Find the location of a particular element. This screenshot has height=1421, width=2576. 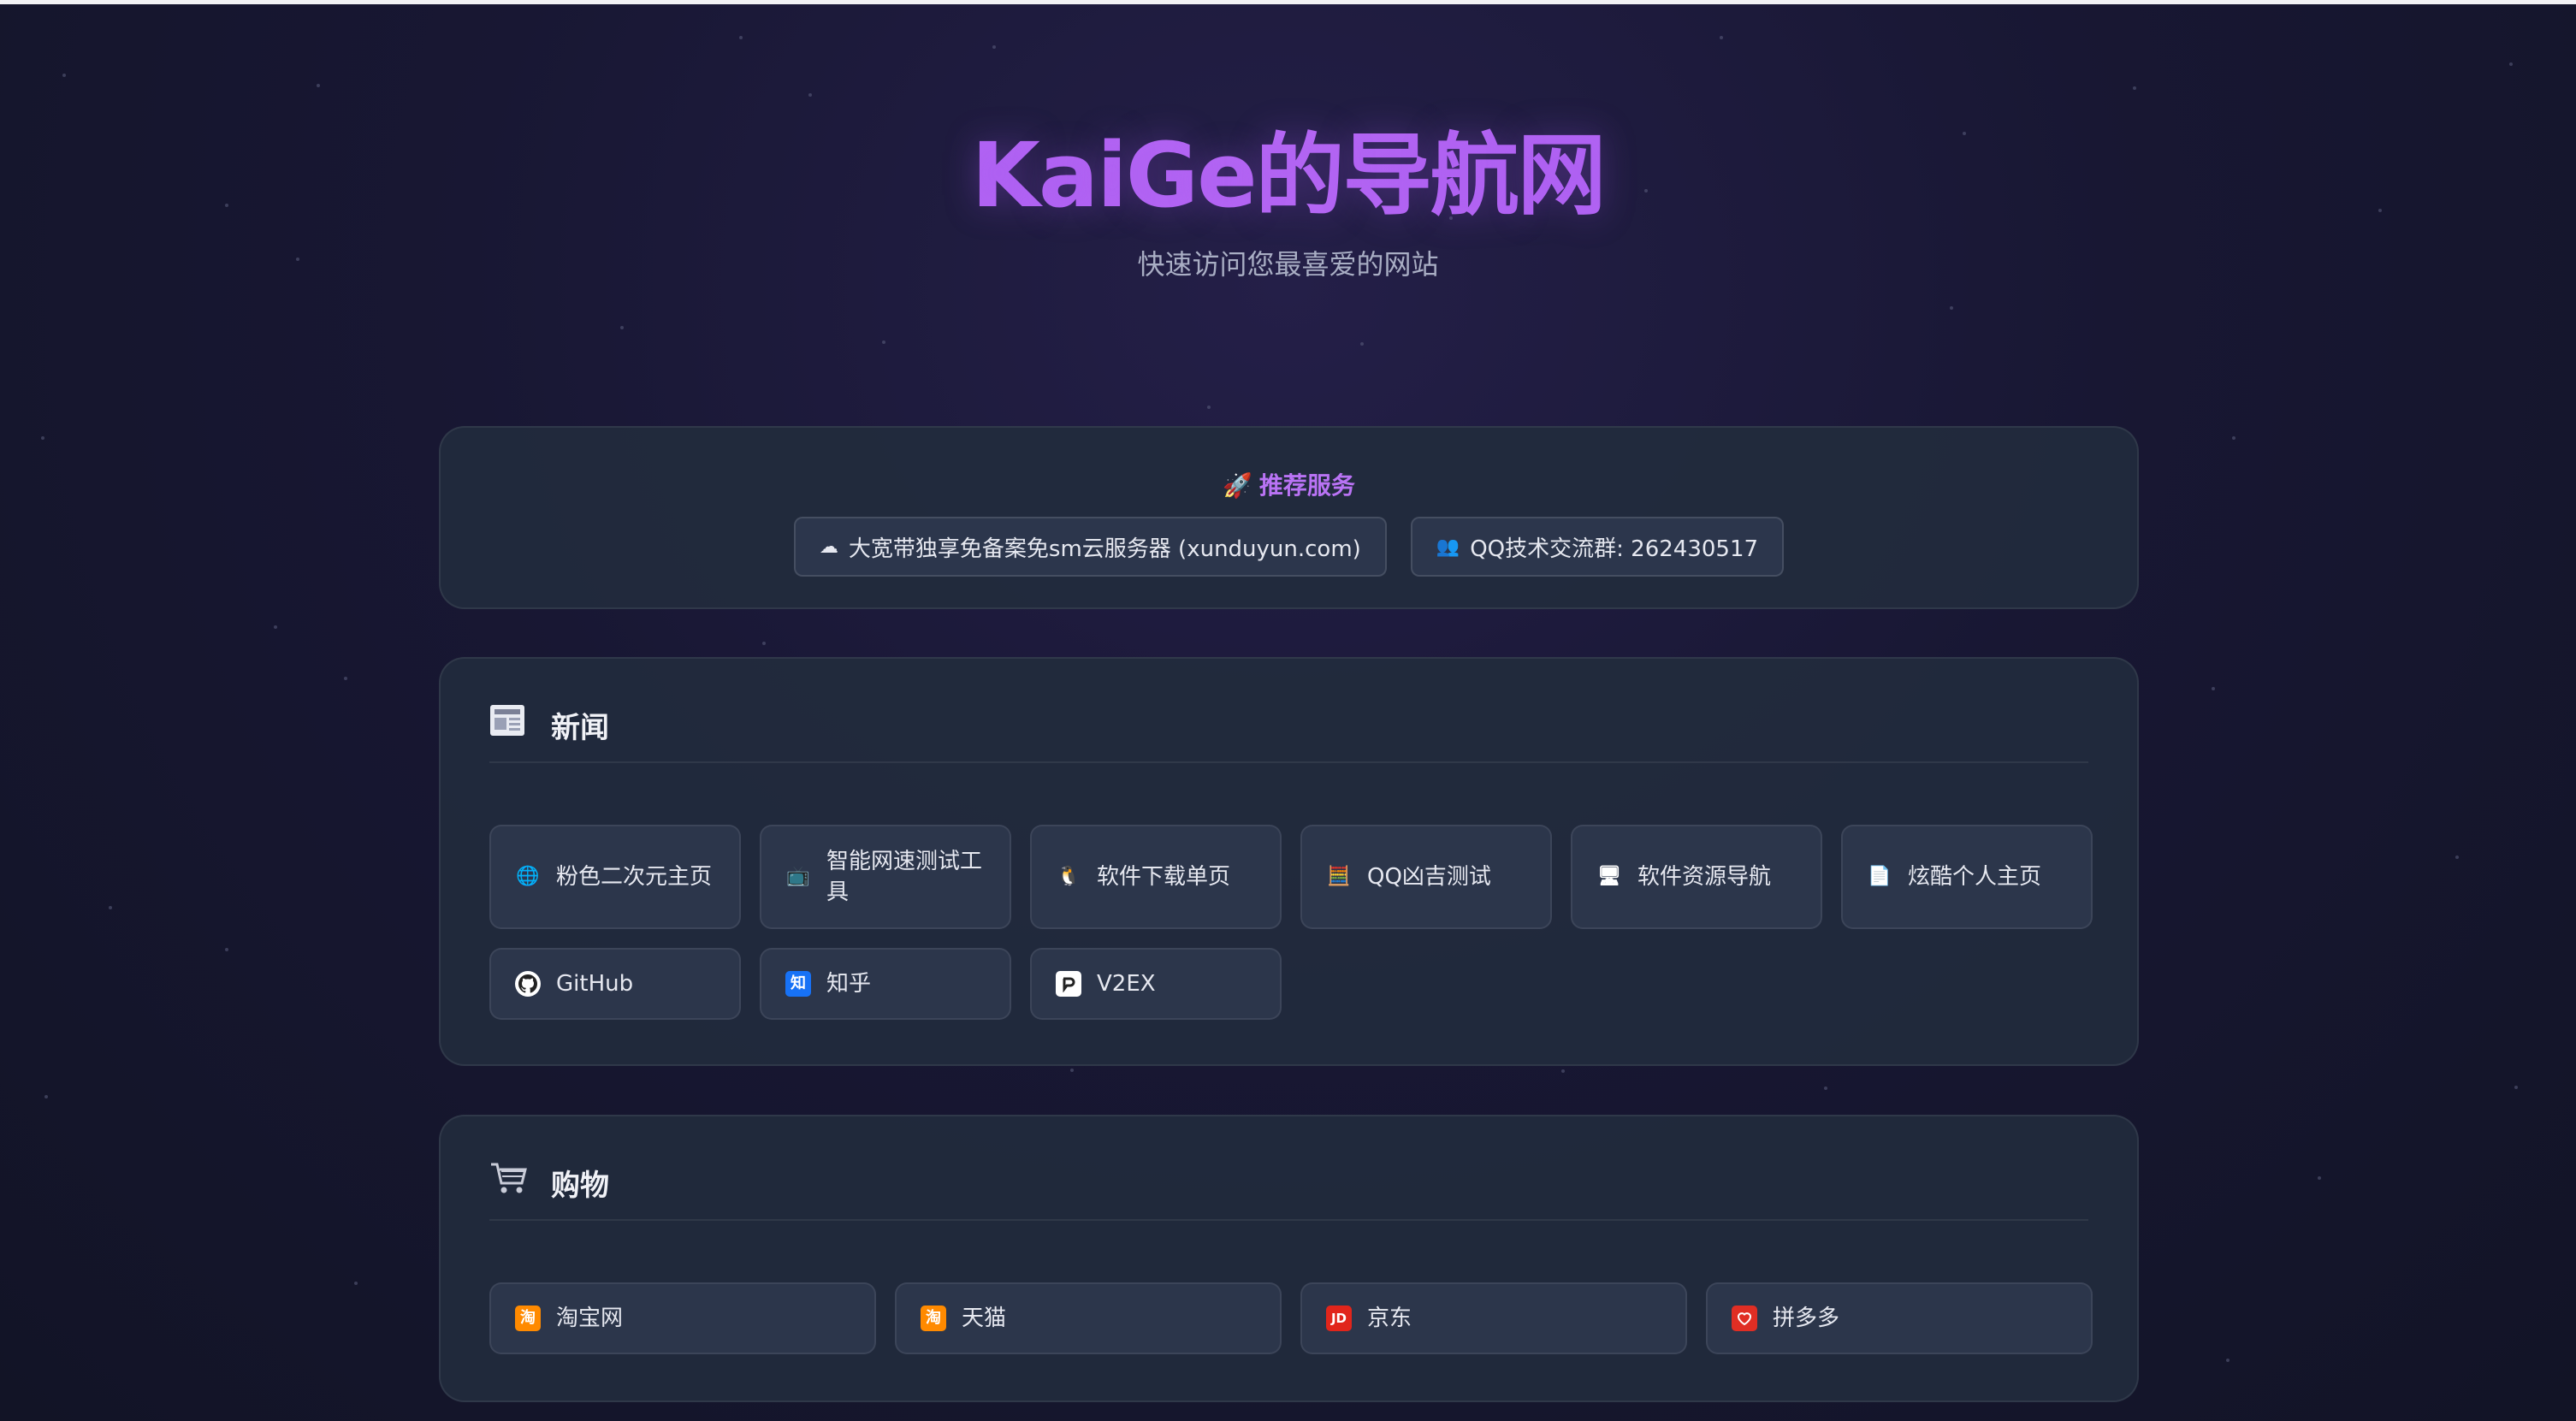

github-icon is located at coordinates (528, 984).